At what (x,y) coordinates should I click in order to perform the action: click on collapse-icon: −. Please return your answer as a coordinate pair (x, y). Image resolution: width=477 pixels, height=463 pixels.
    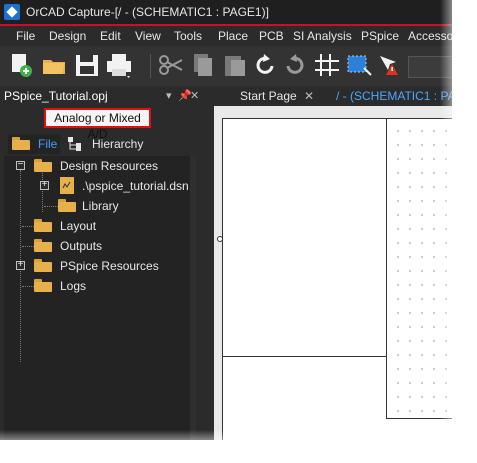
    Looking at the image, I should click on (20, 164).